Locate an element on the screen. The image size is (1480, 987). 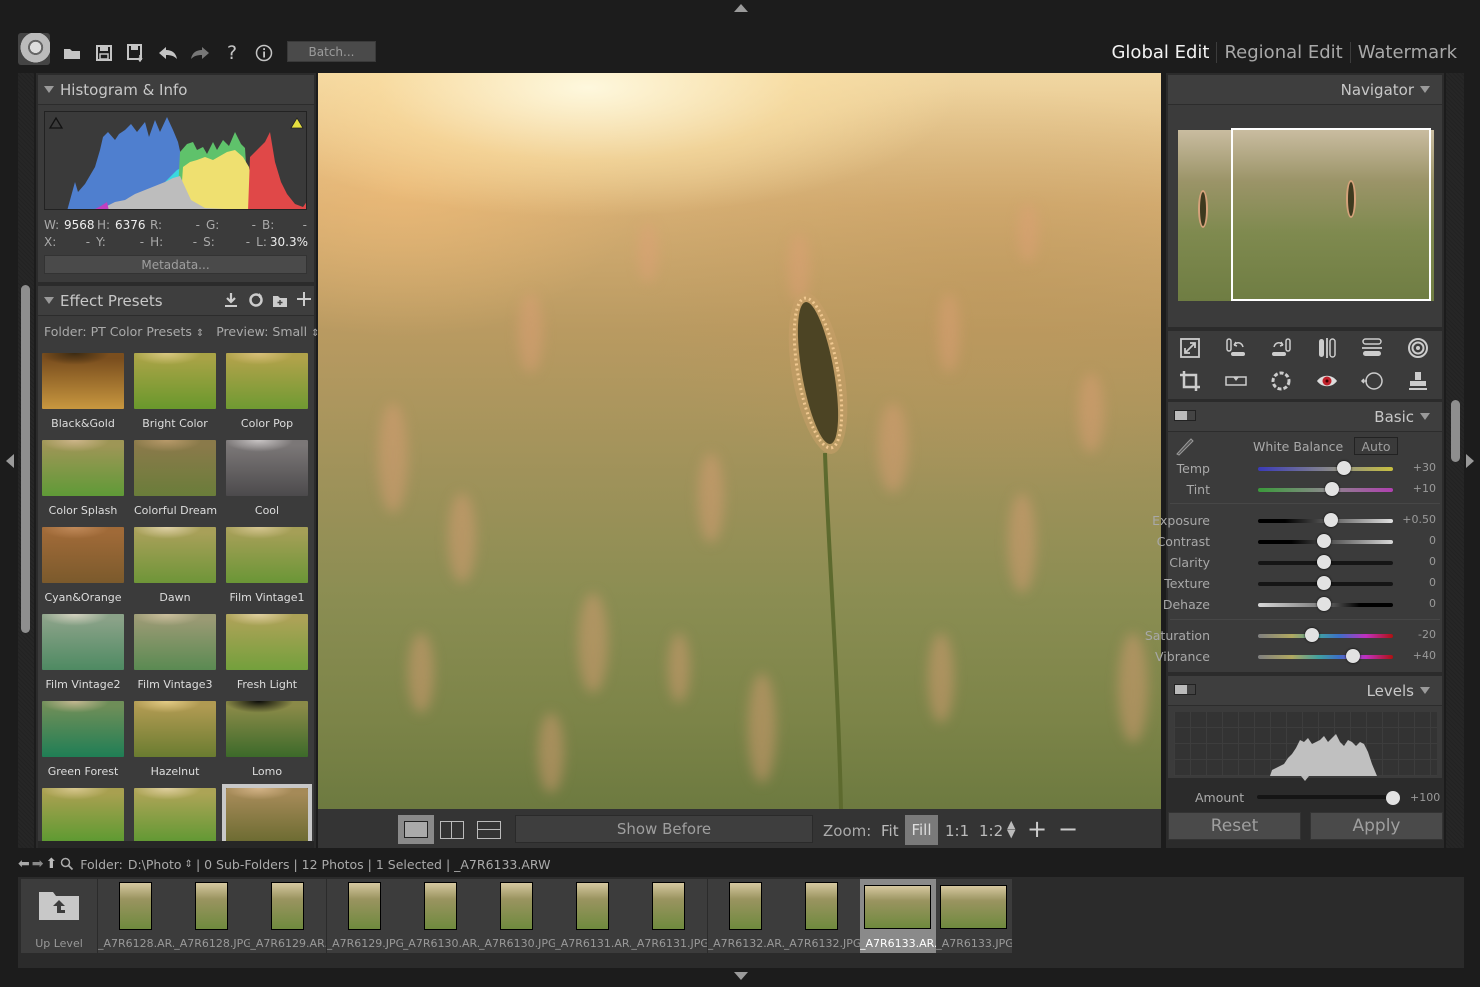
film-thumbnail-item: _A7R6130.JPG is located at coordinates (517, 916).